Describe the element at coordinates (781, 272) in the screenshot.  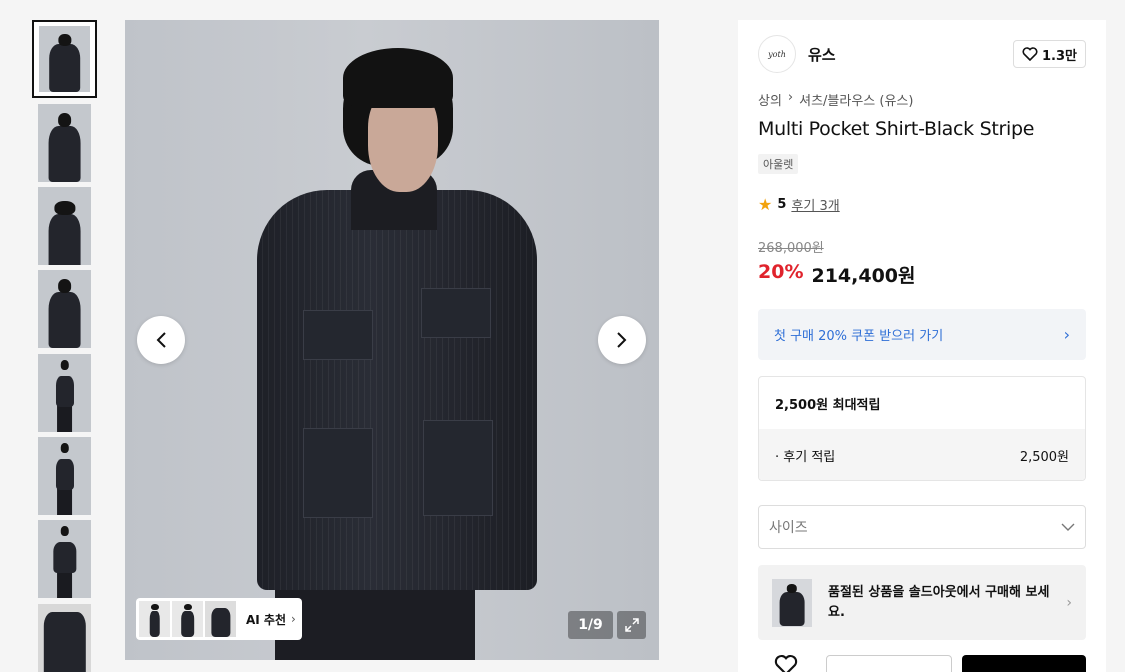
I see `discount-rate: 20%` at that location.